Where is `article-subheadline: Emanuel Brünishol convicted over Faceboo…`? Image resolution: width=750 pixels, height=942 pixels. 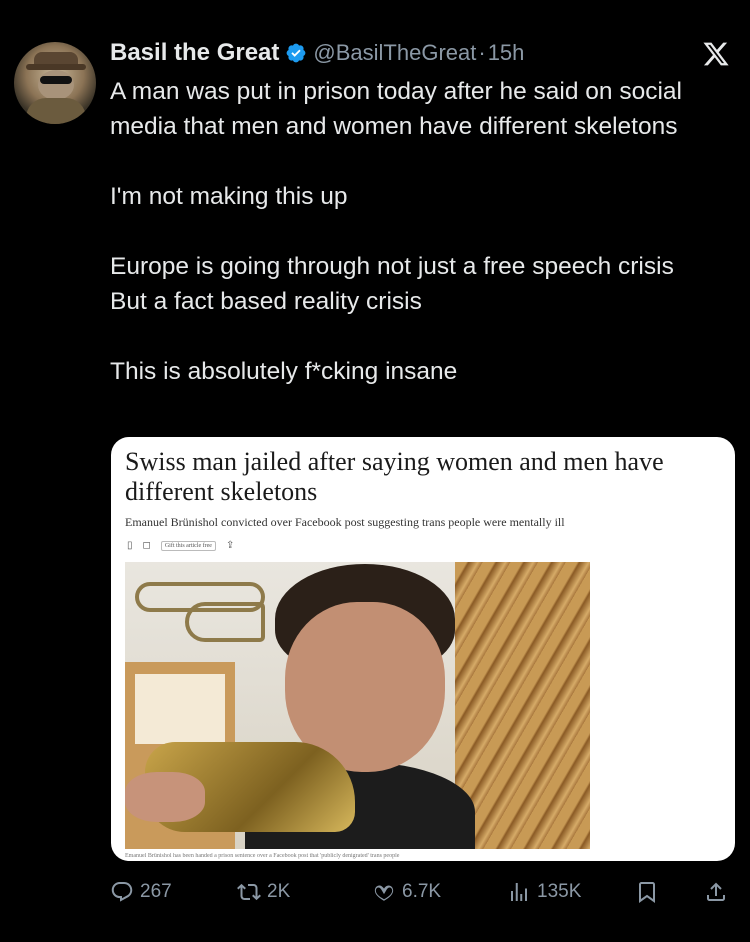 article-subheadline: Emanuel Brünishol convicted over Faceboo… is located at coordinates (345, 522).